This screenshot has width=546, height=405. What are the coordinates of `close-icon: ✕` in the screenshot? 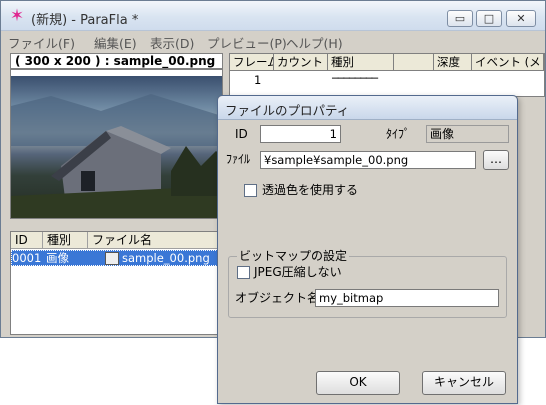 It's located at (521, 18).